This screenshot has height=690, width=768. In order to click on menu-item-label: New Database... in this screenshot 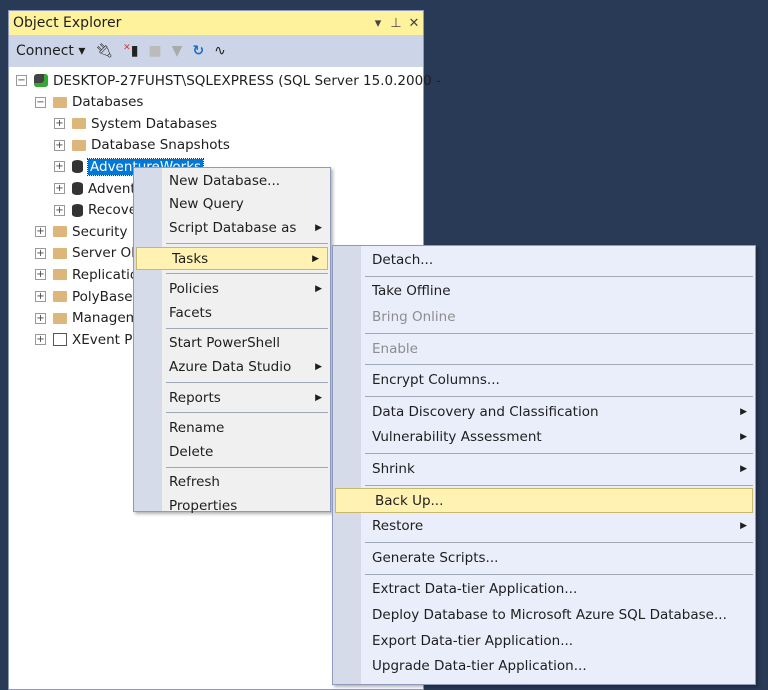, I will do `click(225, 180)`.